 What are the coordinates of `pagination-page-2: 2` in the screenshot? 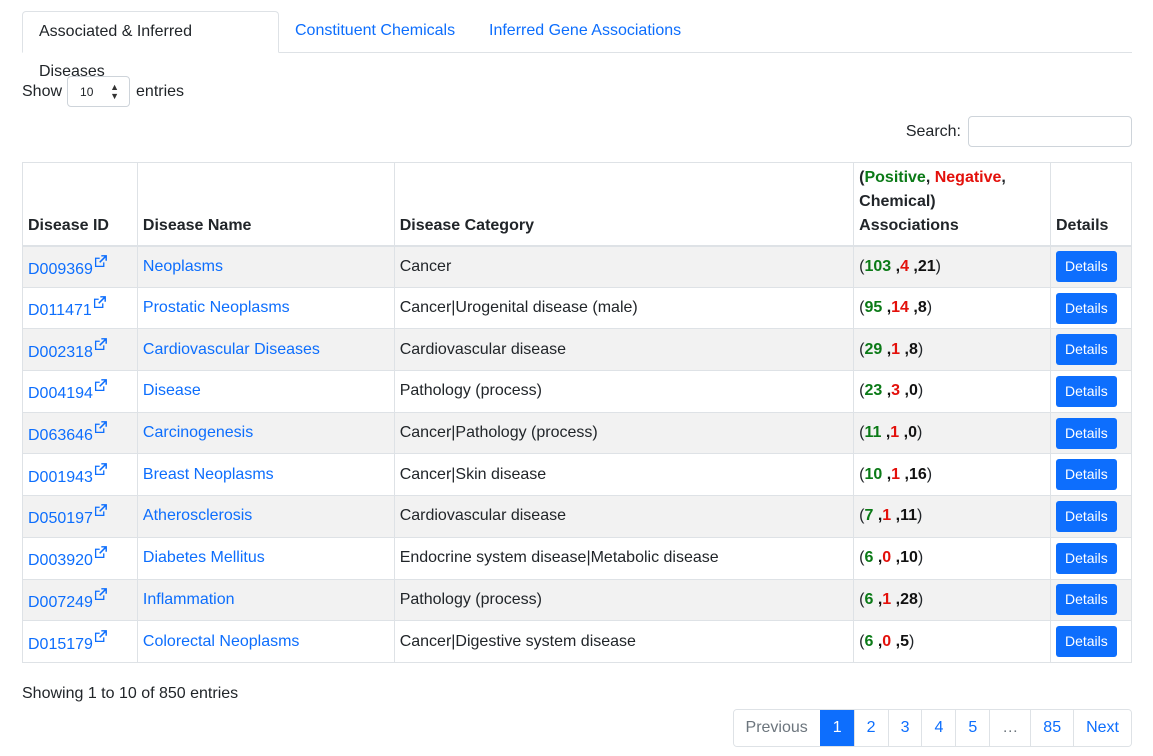 It's located at (870, 728).